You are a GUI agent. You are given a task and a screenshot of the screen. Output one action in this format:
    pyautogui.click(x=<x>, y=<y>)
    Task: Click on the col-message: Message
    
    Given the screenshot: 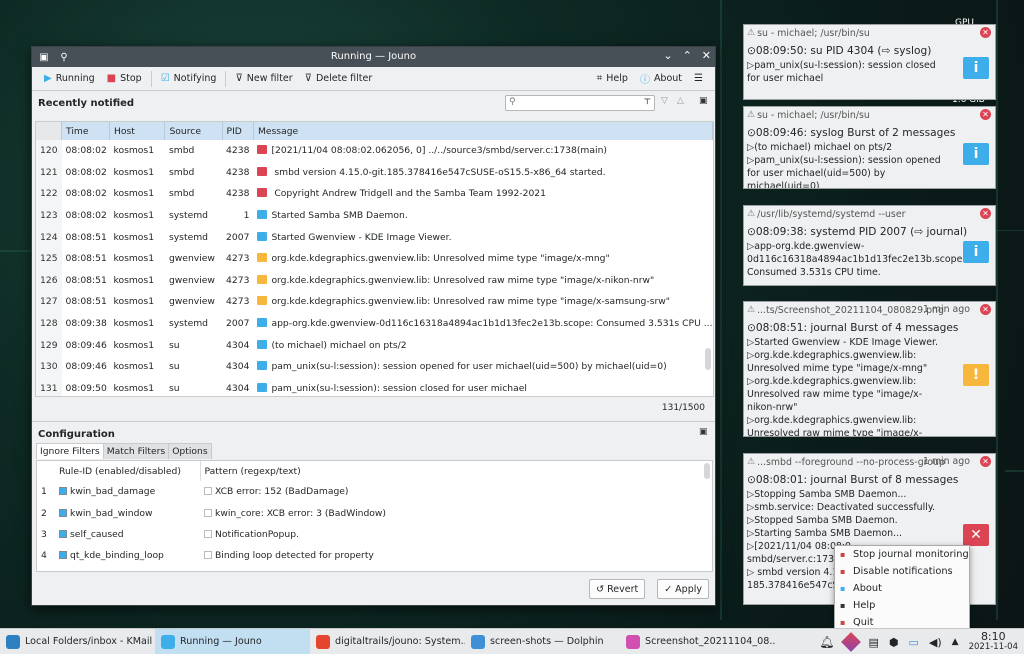 What is the action you would take?
    pyautogui.click(x=483, y=131)
    